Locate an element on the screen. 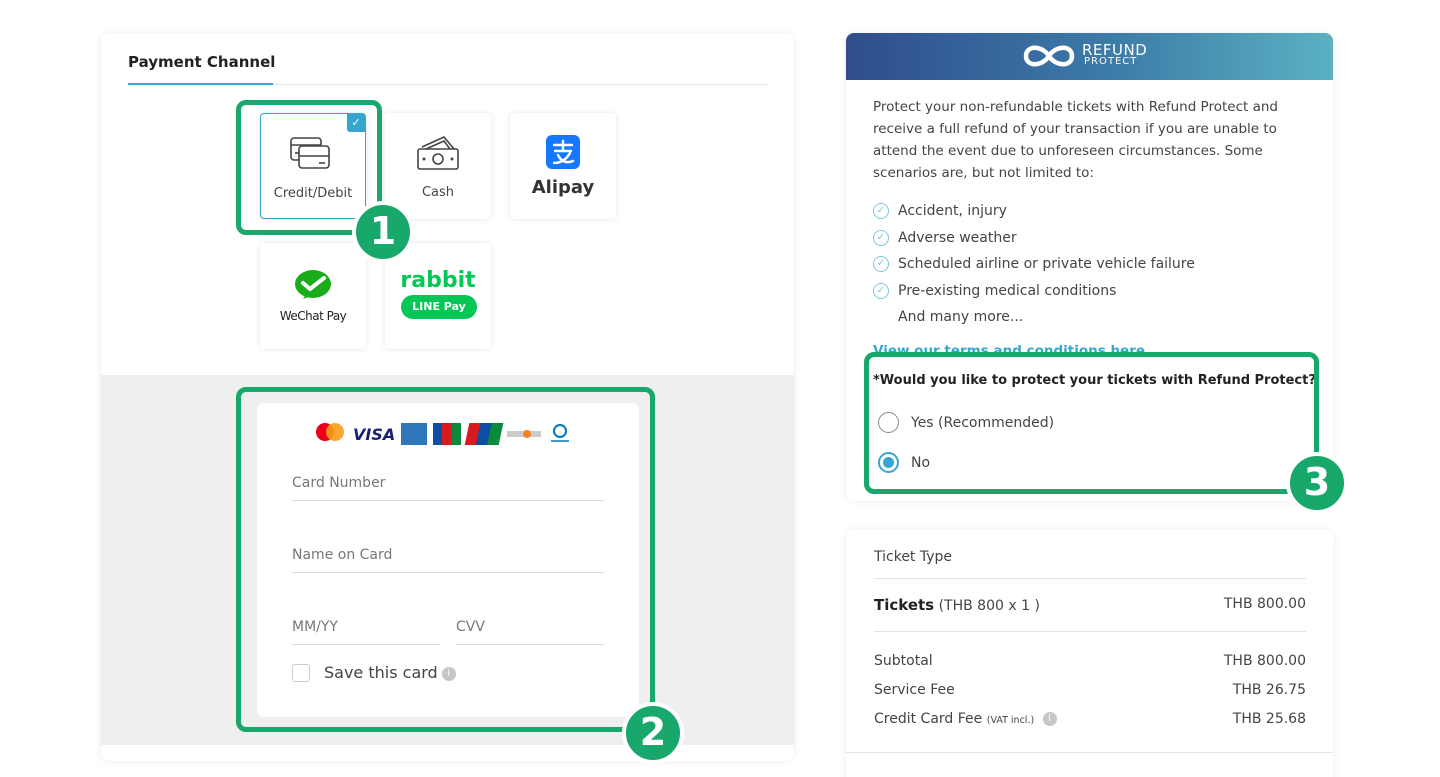 This screenshot has height=777, width=1440. refund-protect-header: REFUND PROTECT is located at coordinates (1089, 56).